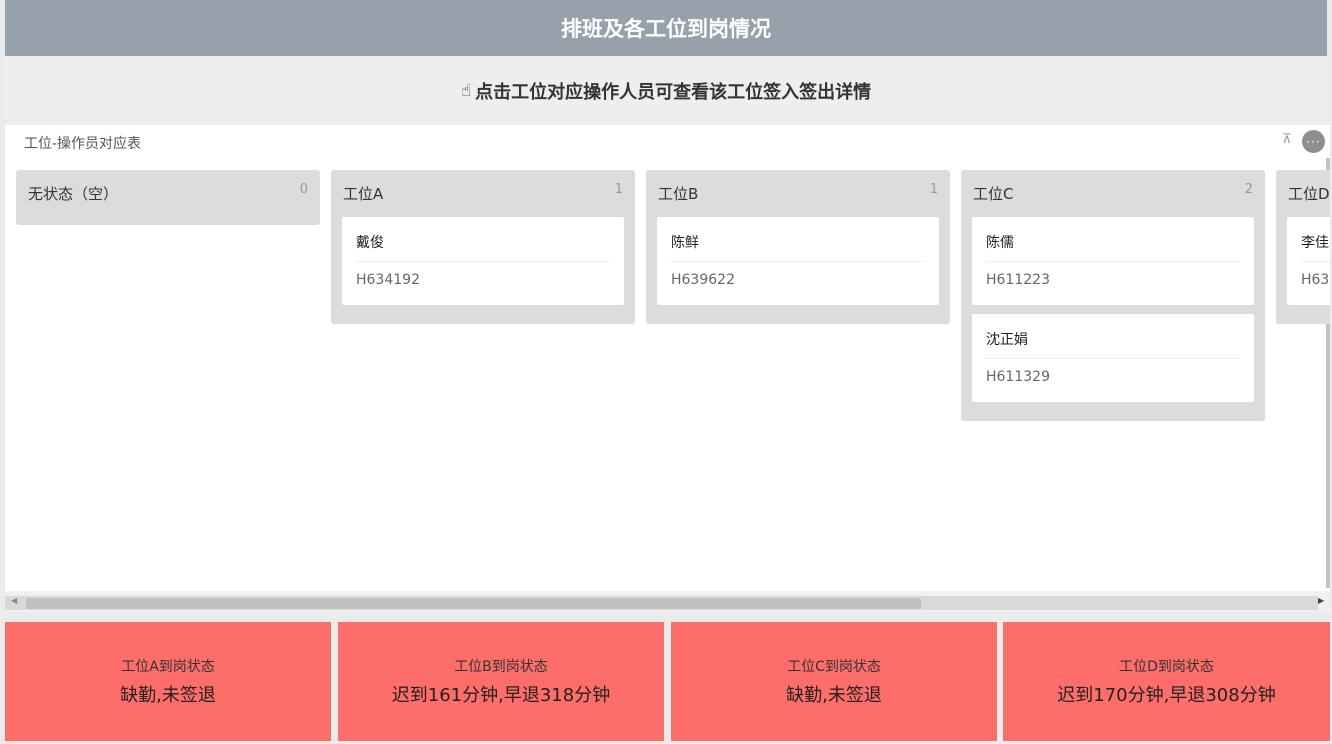 This screenshot has height=744, width=1332. I want to click on operator-card: 沈正娟 H611329, so click(1113, 358).